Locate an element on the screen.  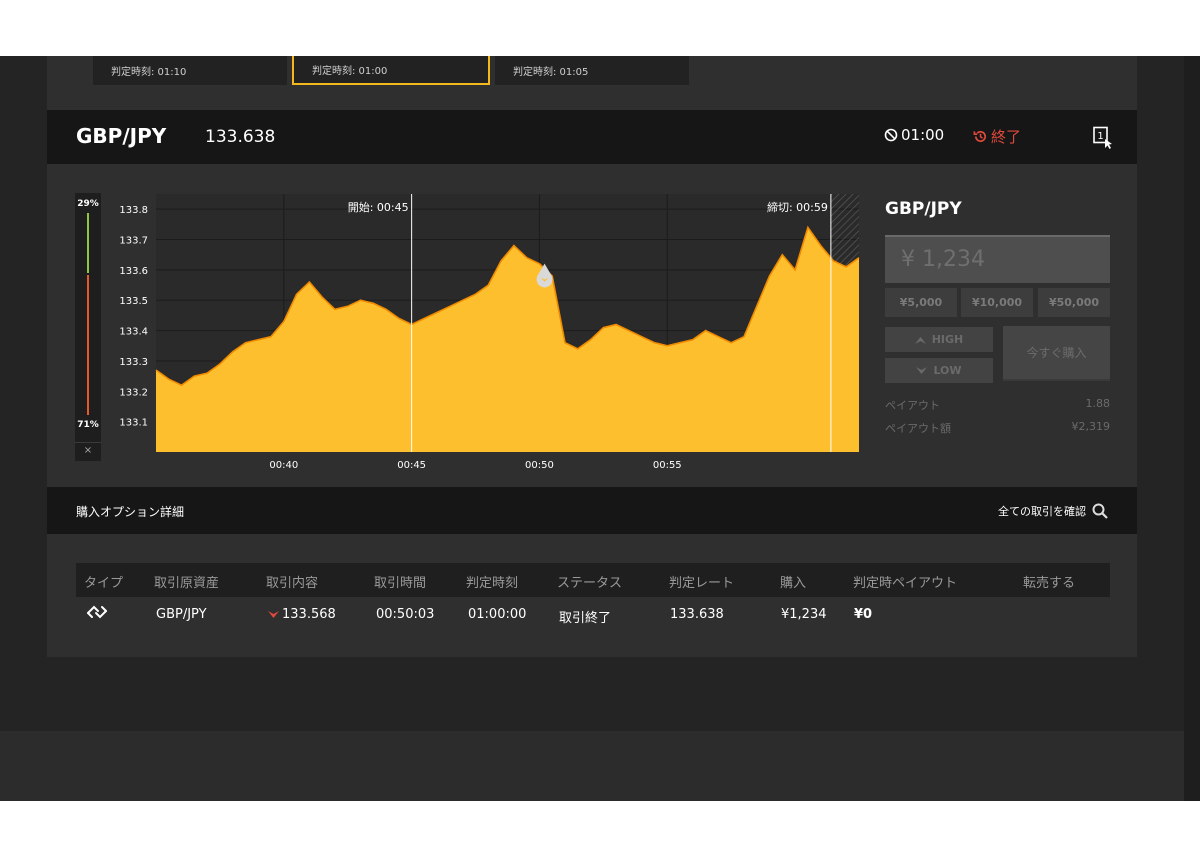
row-purchase: ¥1,234 is located at coordinates (804, 614).